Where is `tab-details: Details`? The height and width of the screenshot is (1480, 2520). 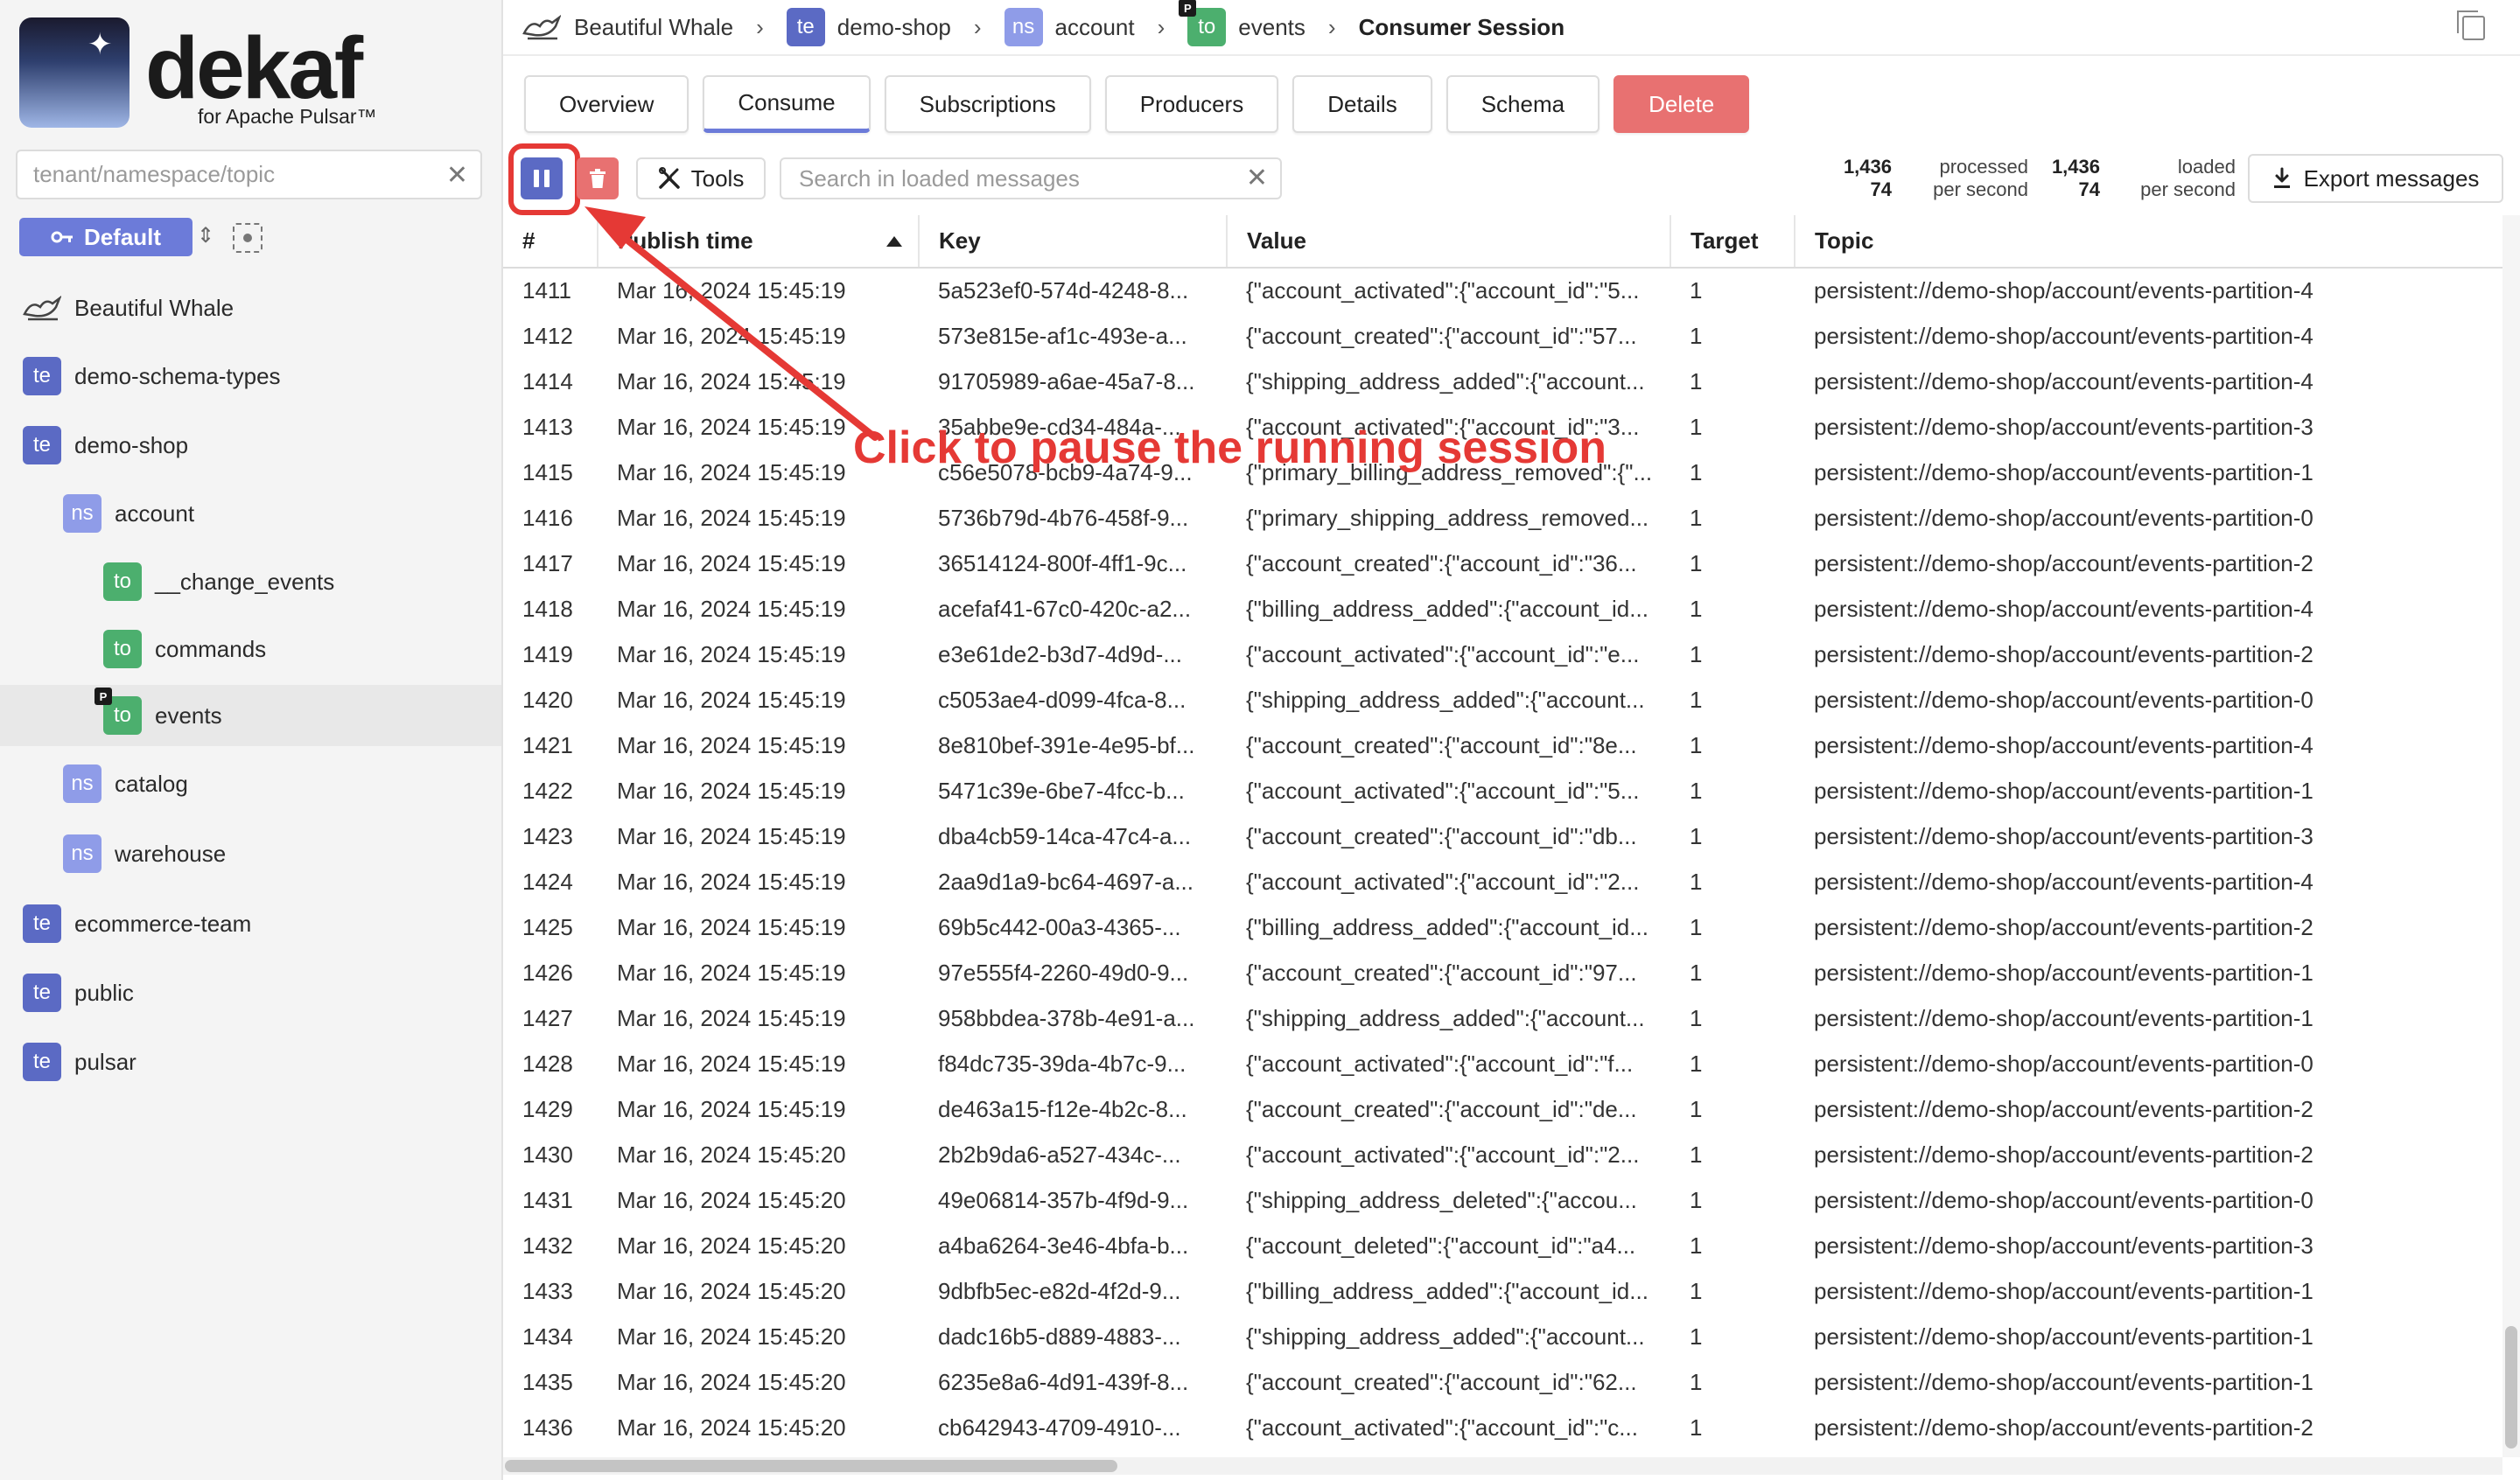
tab-details: Details is located at coordinates (1362, 104).